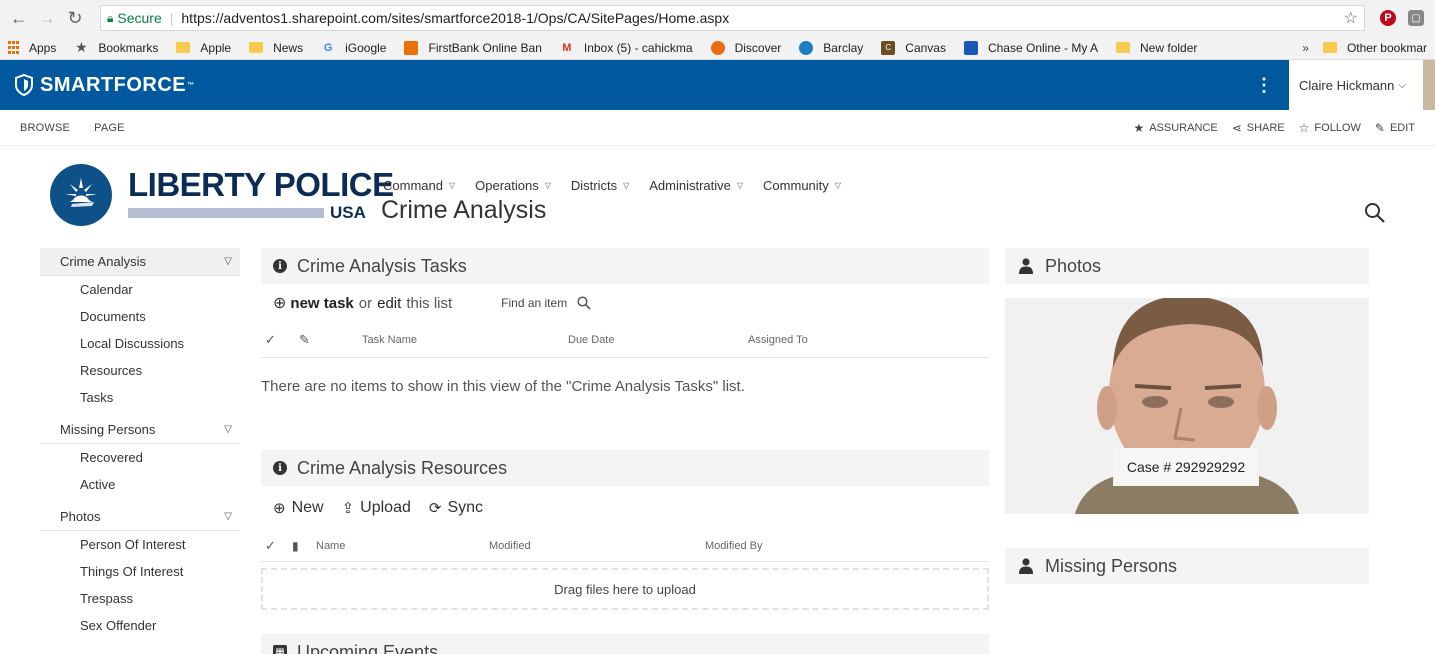  I want to click on bookmark-chase: Chase Online - My A, so click(1030, 47).